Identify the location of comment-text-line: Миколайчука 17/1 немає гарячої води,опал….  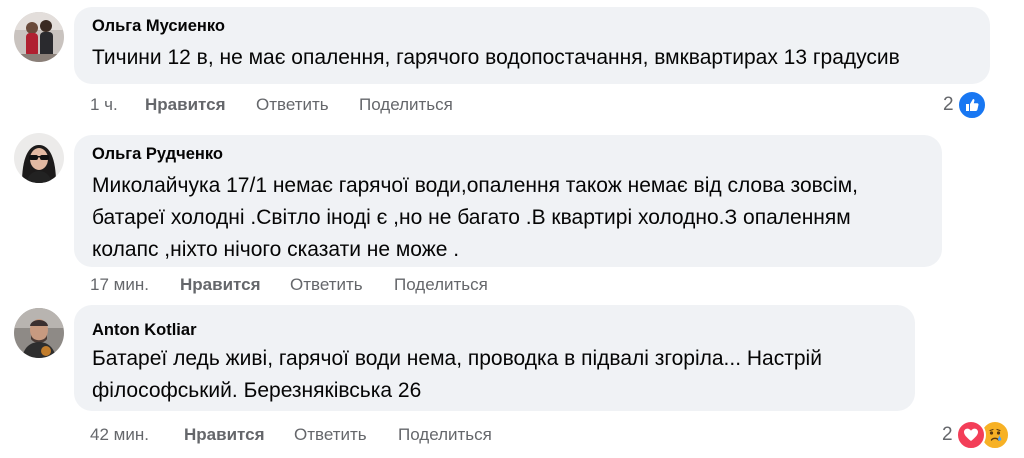
(475, 185).